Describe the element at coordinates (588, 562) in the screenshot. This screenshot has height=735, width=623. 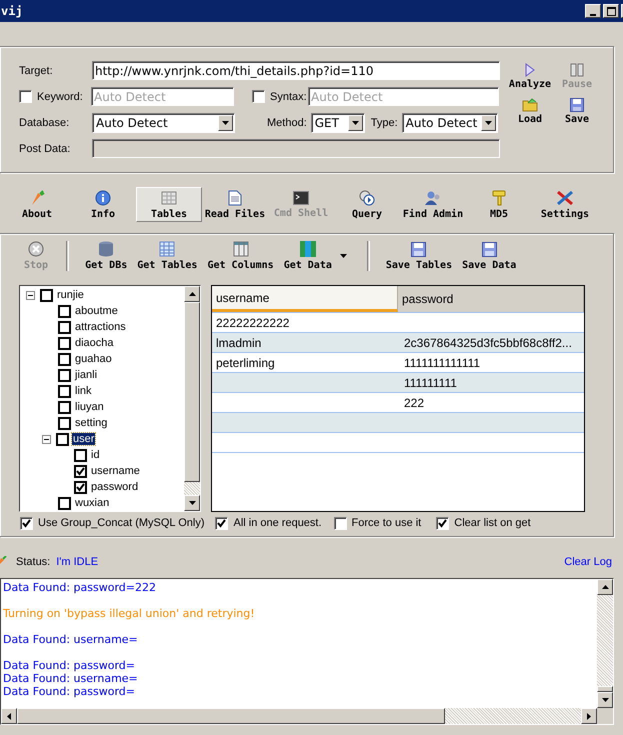
I see `clear-log-link: Clear Log` at that location.